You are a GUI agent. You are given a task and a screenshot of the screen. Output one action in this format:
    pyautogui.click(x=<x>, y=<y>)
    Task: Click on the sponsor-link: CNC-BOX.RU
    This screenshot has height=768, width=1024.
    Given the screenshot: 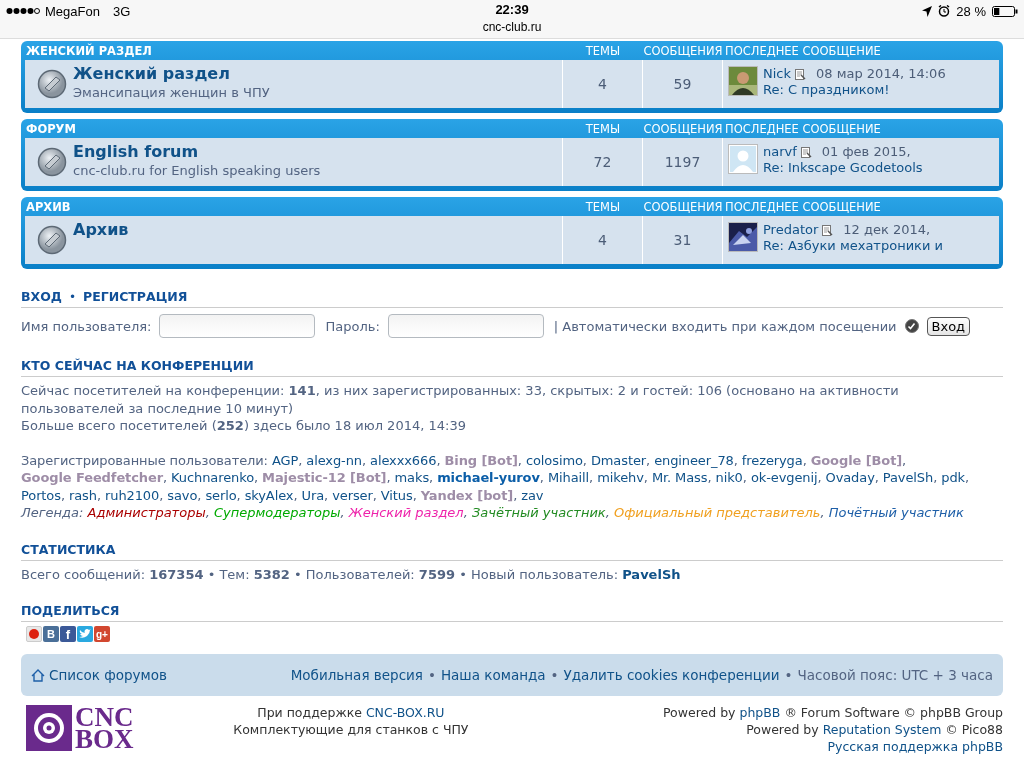 What is the action you would take?
    pyautogui.click(x=405, y=712)
    